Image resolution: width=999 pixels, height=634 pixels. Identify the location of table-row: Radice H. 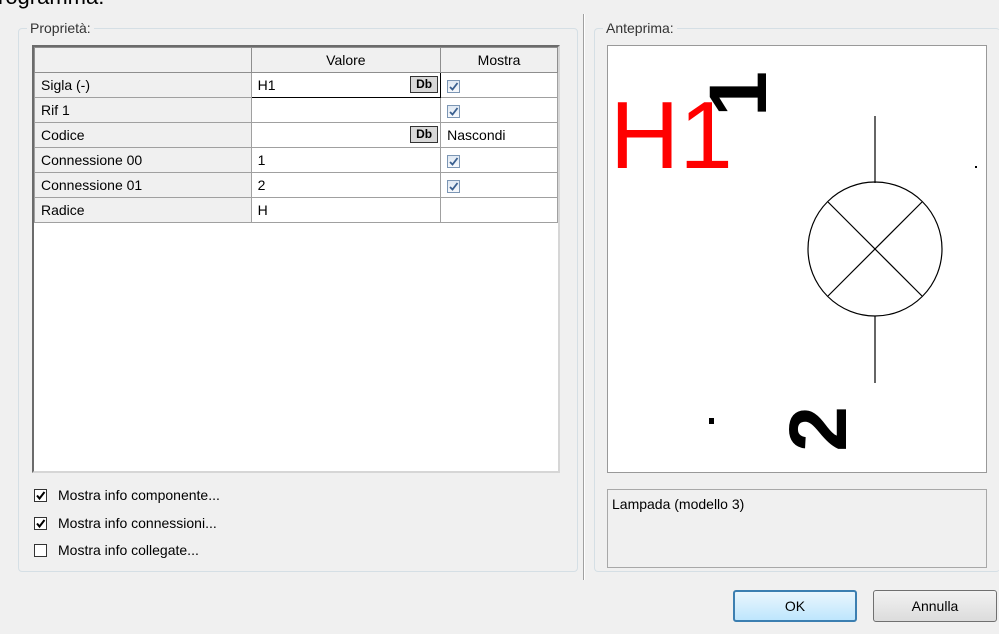
(296, 210).